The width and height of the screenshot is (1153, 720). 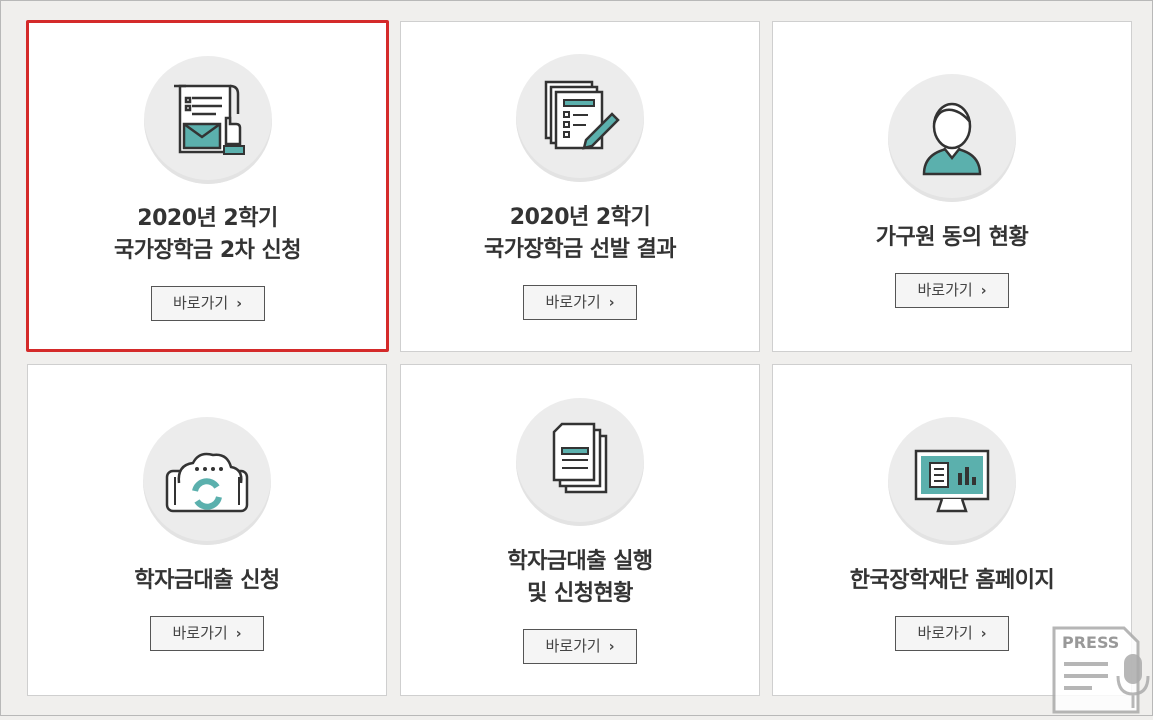 I want to click on press-microphone-icon: PRESS, so click(x=1101, y=670).